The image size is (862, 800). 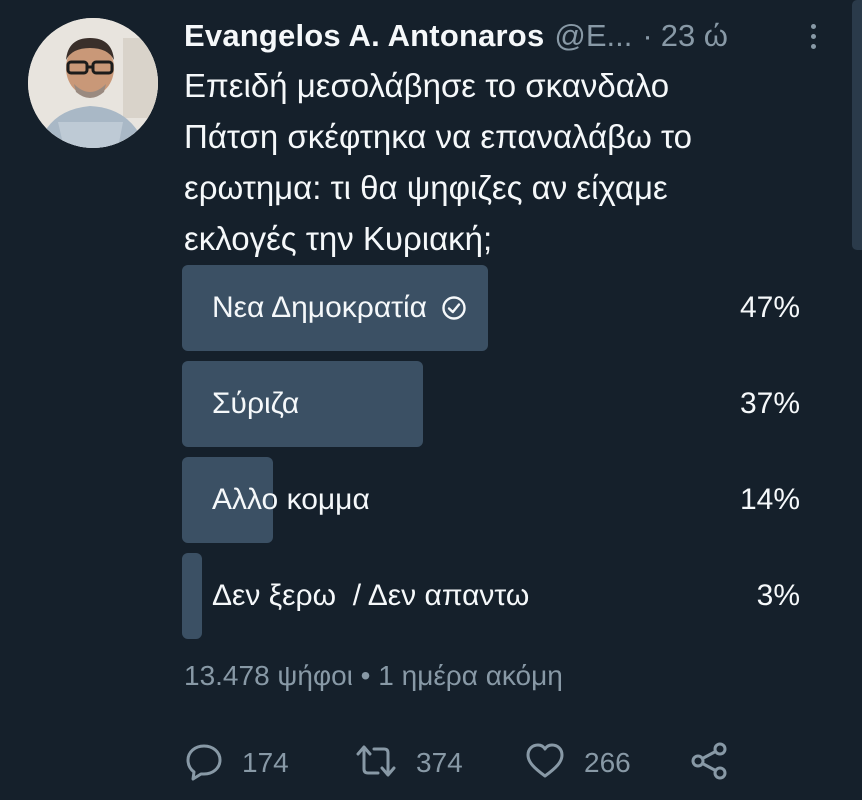 I want to click on tweet-header: Evangelos A. Antonaros @E... · 23 ώ, so click(x=504, y=36).